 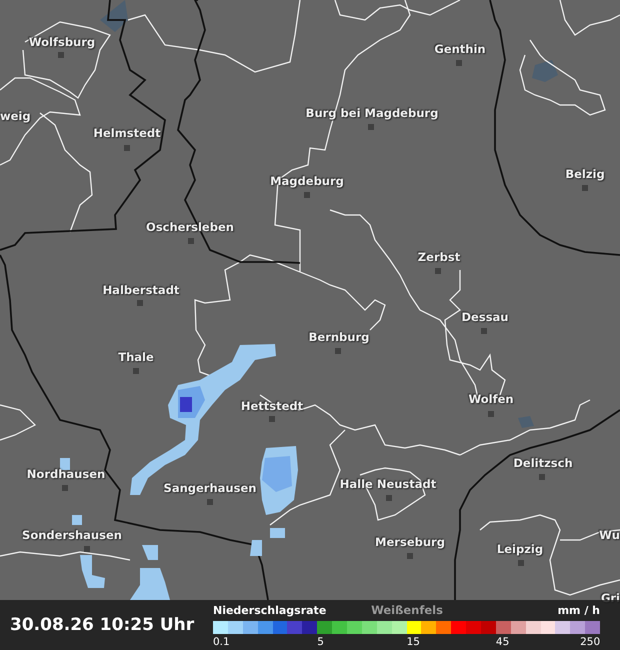 What do you see at coordinates (15, 116) in the screenshot?
I see `city-label: weig` at bounding box center [15, 116].